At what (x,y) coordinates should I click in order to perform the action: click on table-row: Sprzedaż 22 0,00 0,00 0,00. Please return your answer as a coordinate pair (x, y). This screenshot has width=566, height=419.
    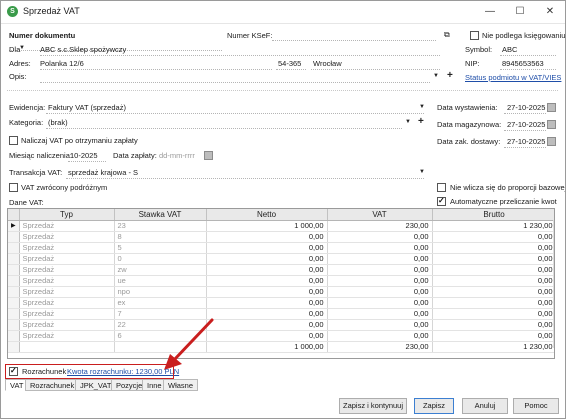
    Looking at the image, I should click on (281, 325).